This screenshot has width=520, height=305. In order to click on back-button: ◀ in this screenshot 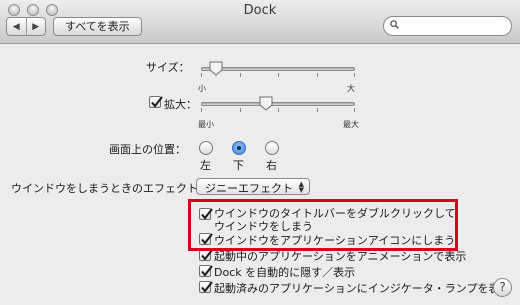, I will do `click(16, 26)`.